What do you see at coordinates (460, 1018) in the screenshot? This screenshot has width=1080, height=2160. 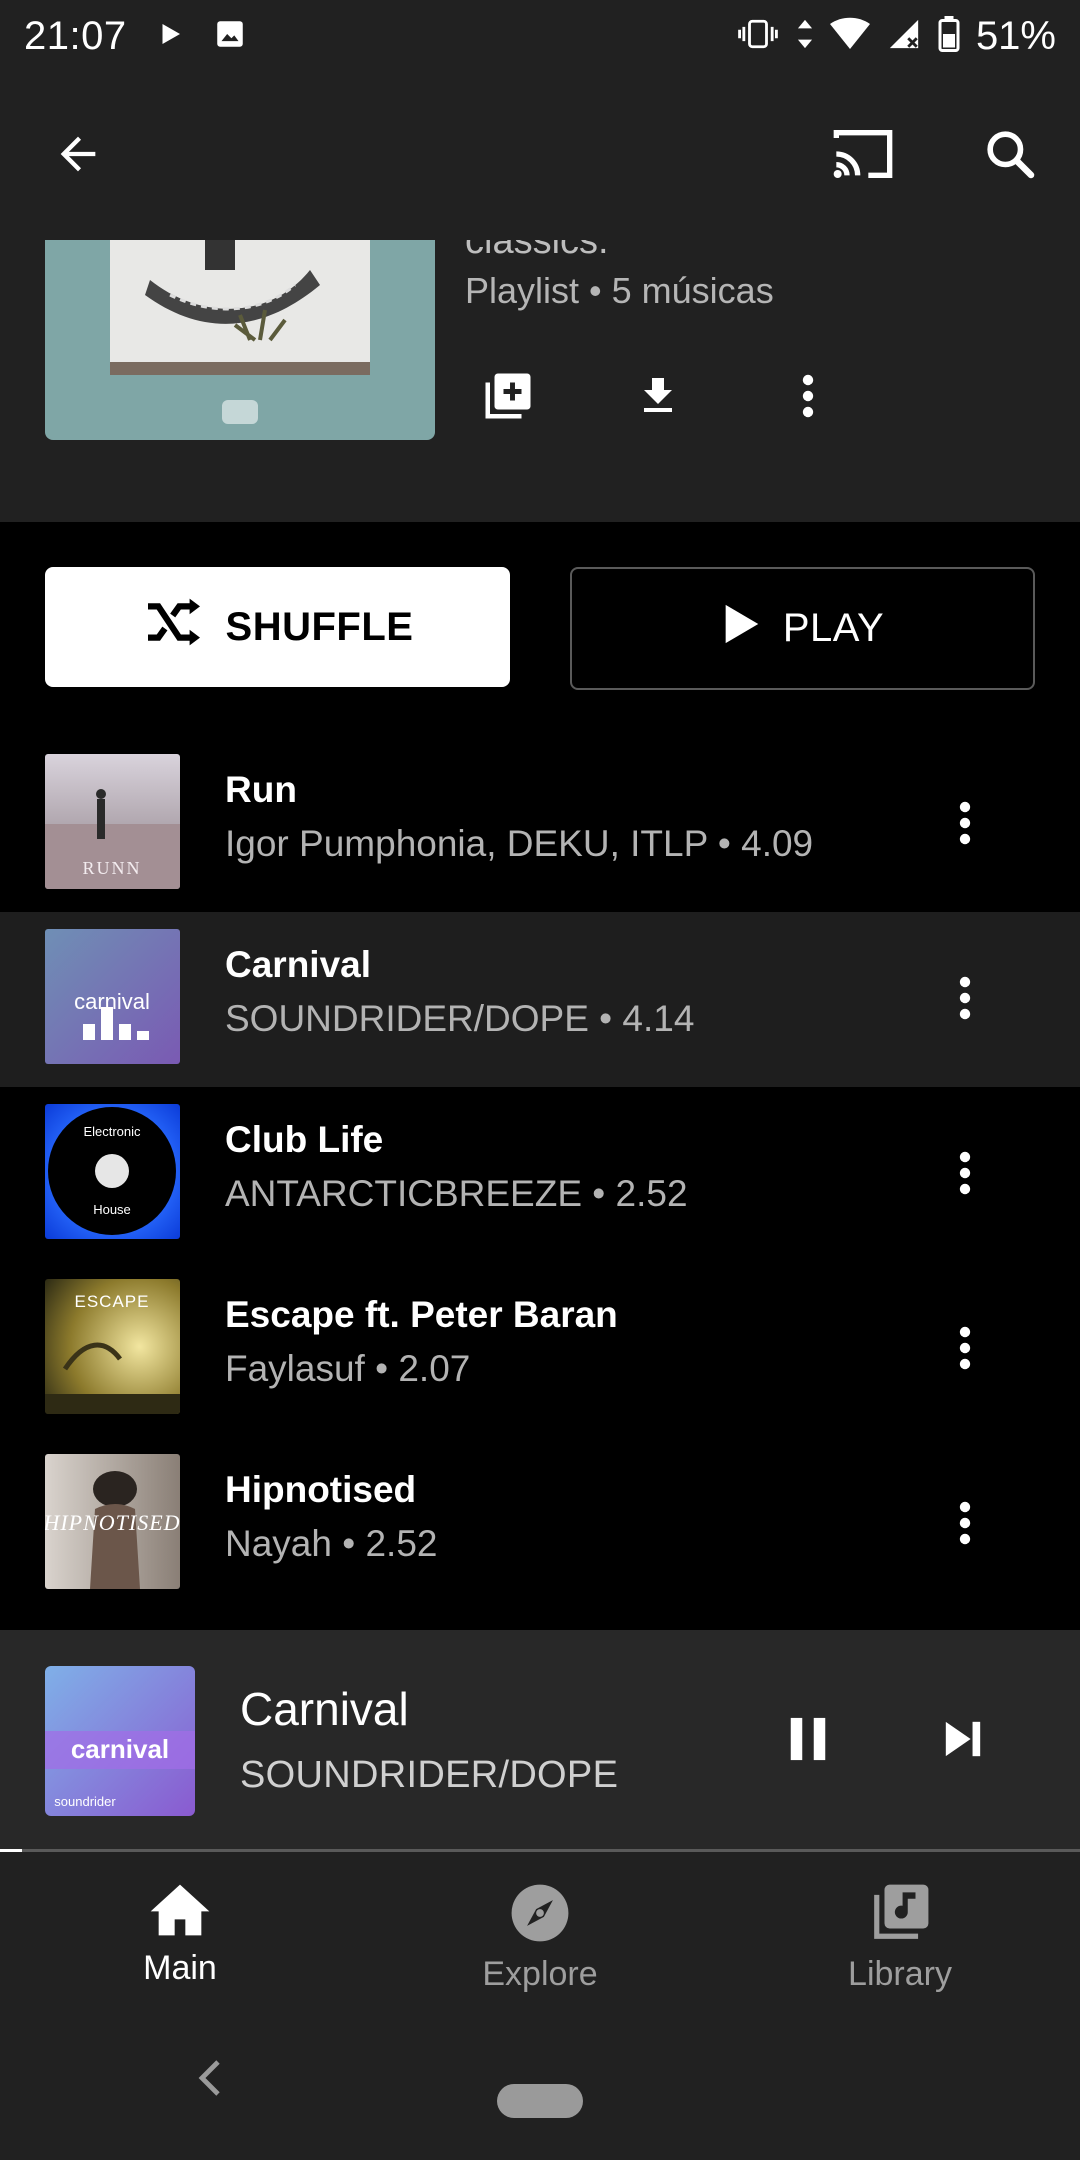 I see `track-subtitle: SOUNDRIDER/DOPE • 4.14` at bounding box center [460, 1018].